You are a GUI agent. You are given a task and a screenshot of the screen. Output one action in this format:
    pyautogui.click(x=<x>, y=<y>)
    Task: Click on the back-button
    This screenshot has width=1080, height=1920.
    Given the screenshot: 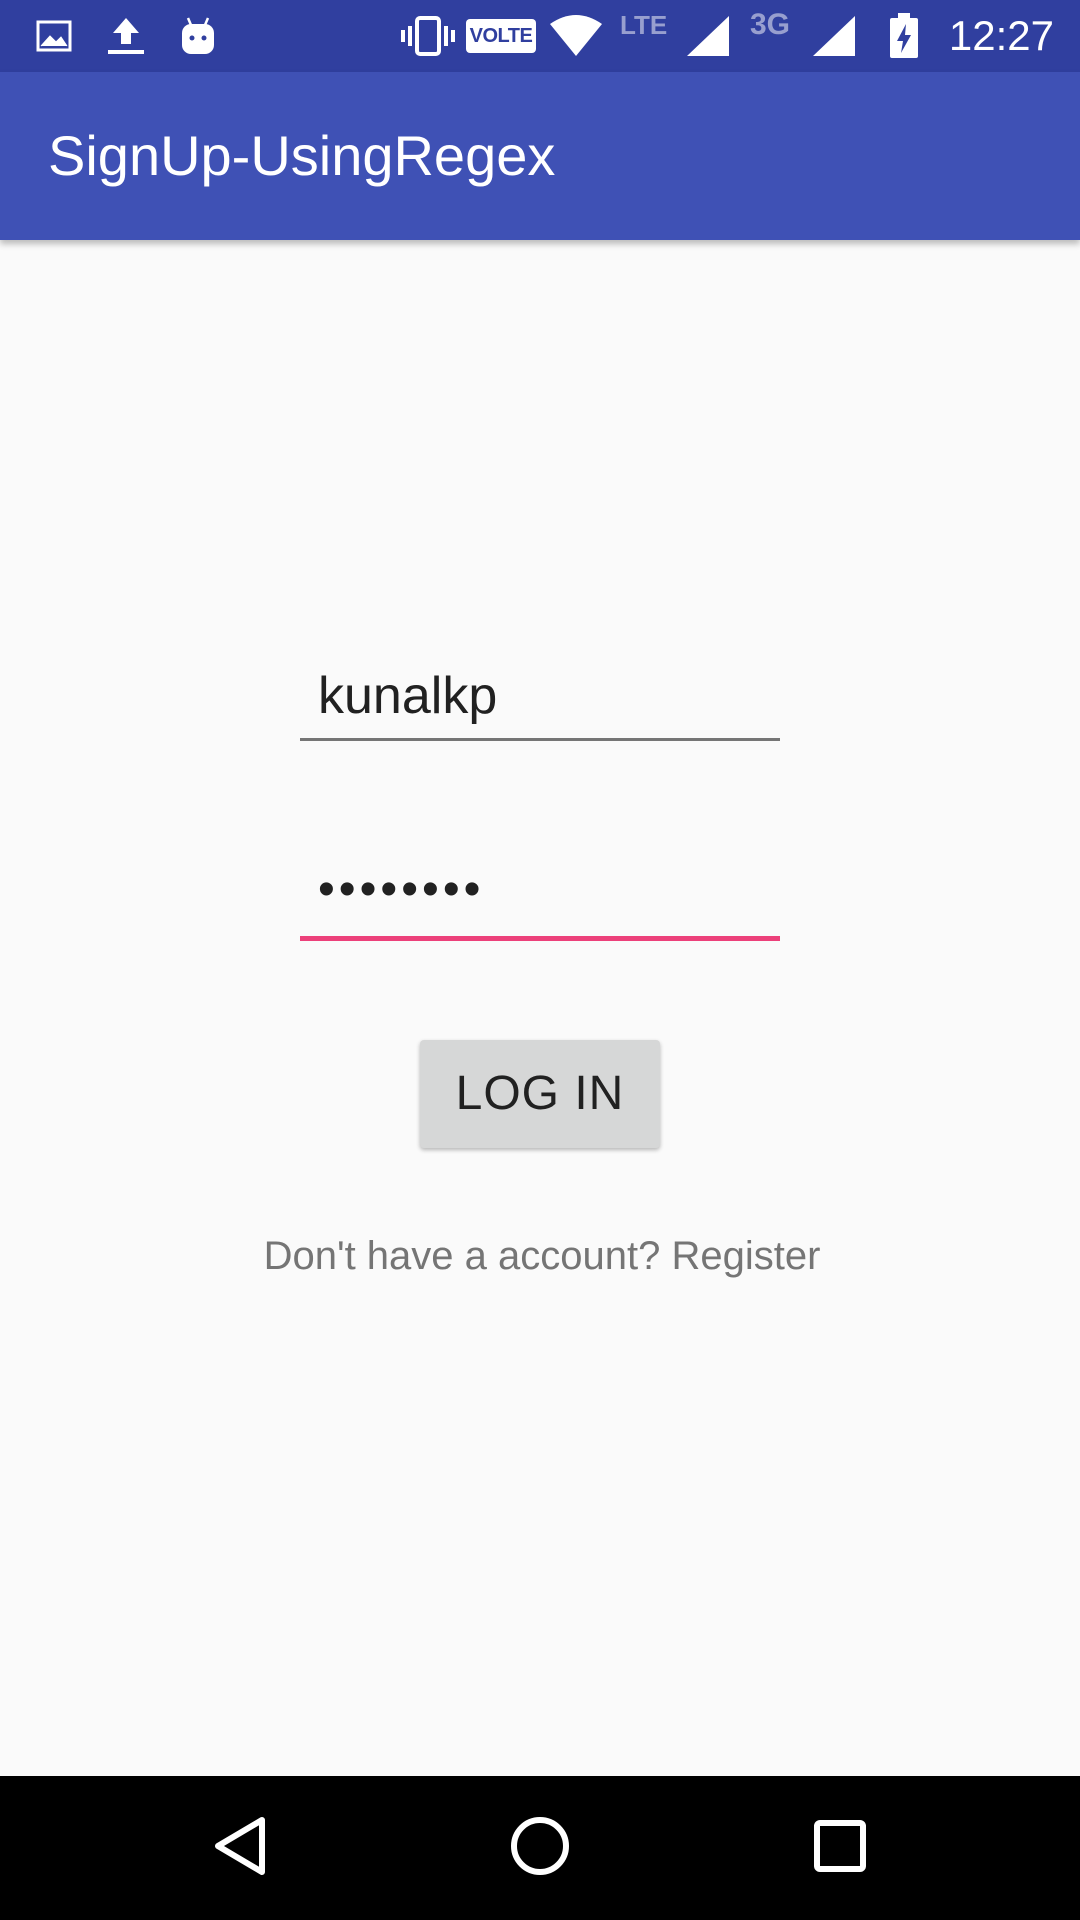 What is the action you would take?
    pyautogui.click(x=240, y=1848)
    